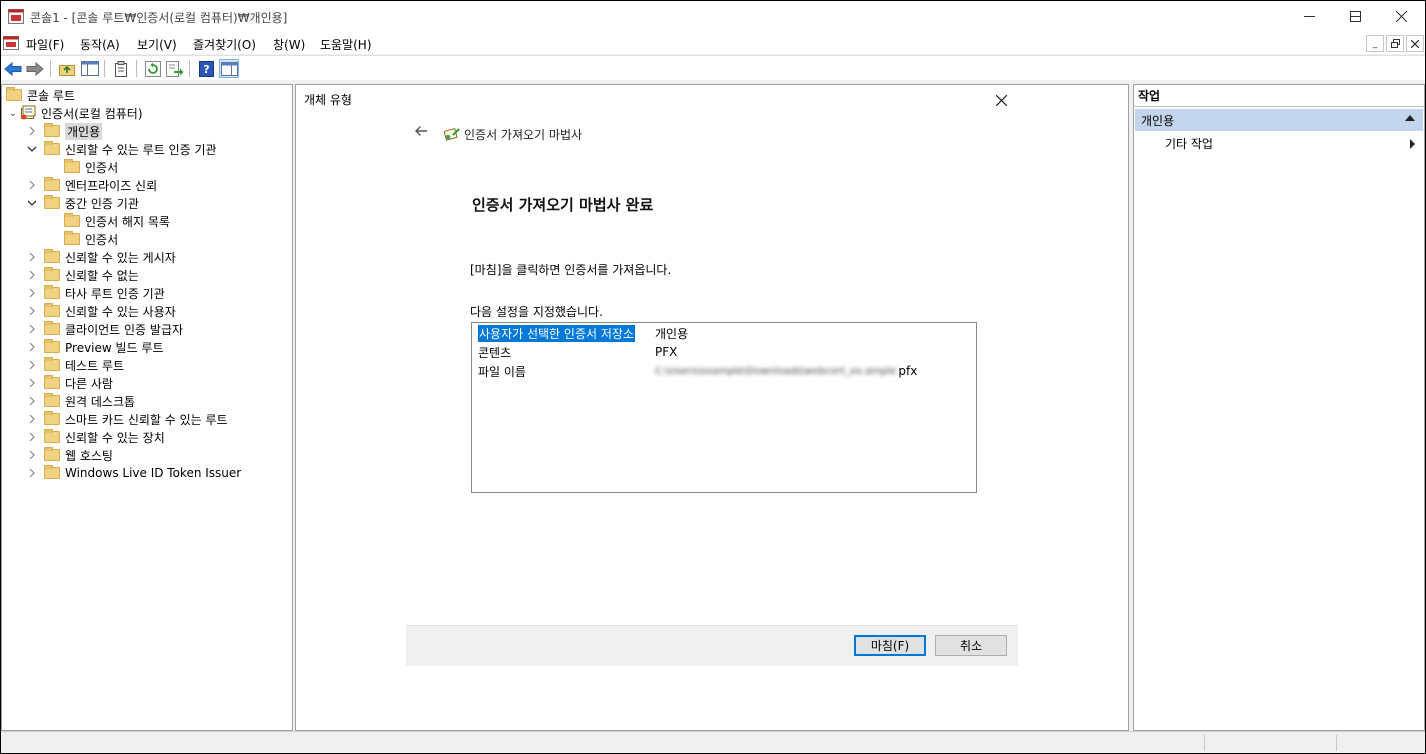 This screenshot has width=1426, height=754. What do you see at coordinates (153, 68) in the screenshot?
I see `refresh-button` at bounding box center [153, 68].